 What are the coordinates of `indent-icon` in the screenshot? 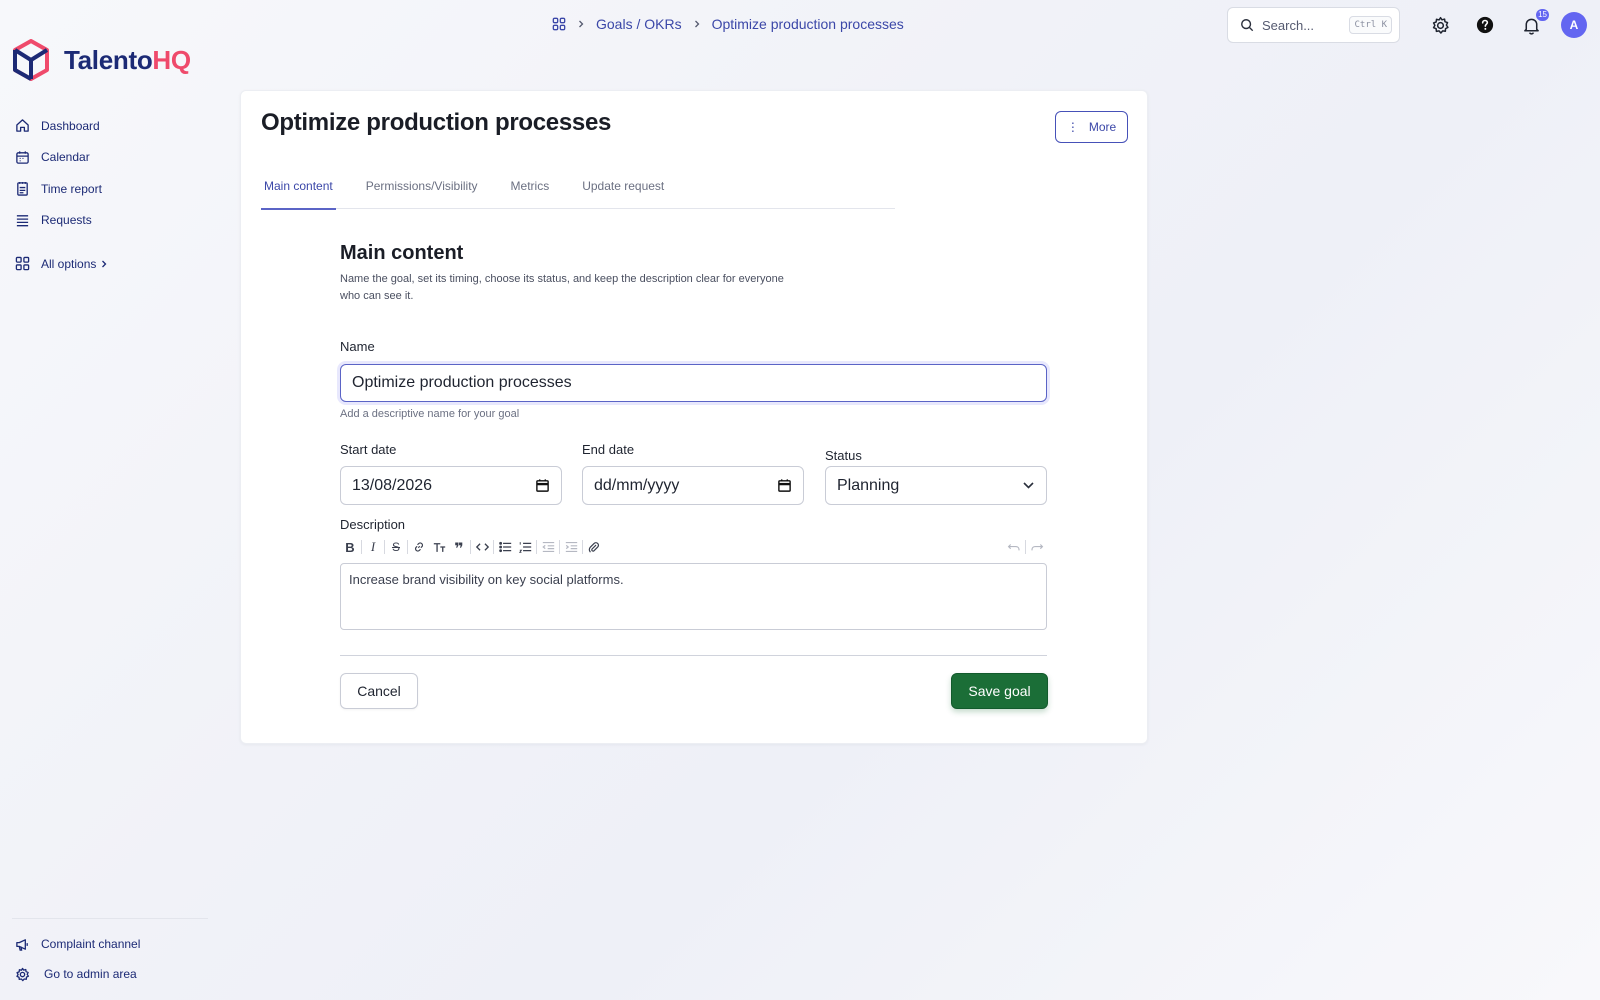 It's located at (571, 547).